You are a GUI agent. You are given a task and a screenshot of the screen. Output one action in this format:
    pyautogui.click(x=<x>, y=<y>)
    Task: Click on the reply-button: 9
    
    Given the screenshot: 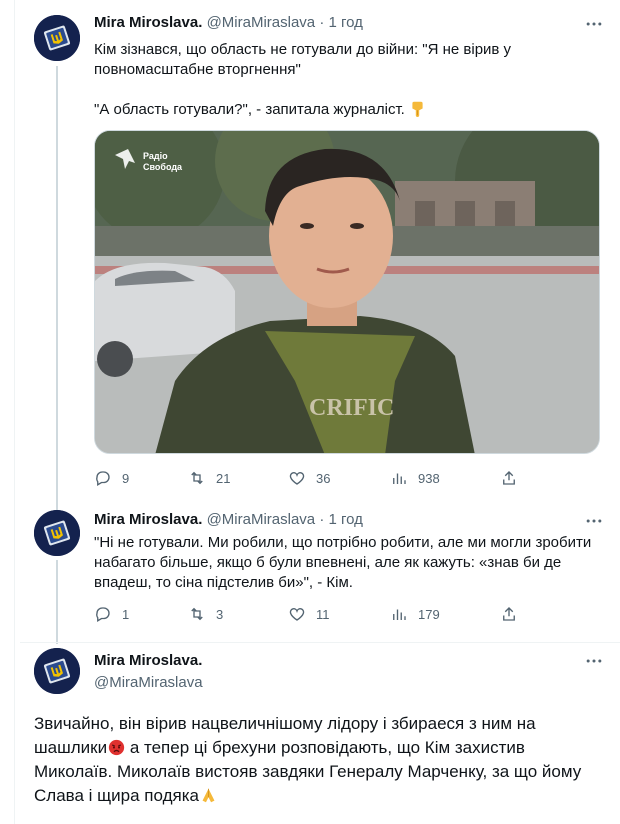 What is the action you would take?
    pyautogui.click(x=111, y=478)
    